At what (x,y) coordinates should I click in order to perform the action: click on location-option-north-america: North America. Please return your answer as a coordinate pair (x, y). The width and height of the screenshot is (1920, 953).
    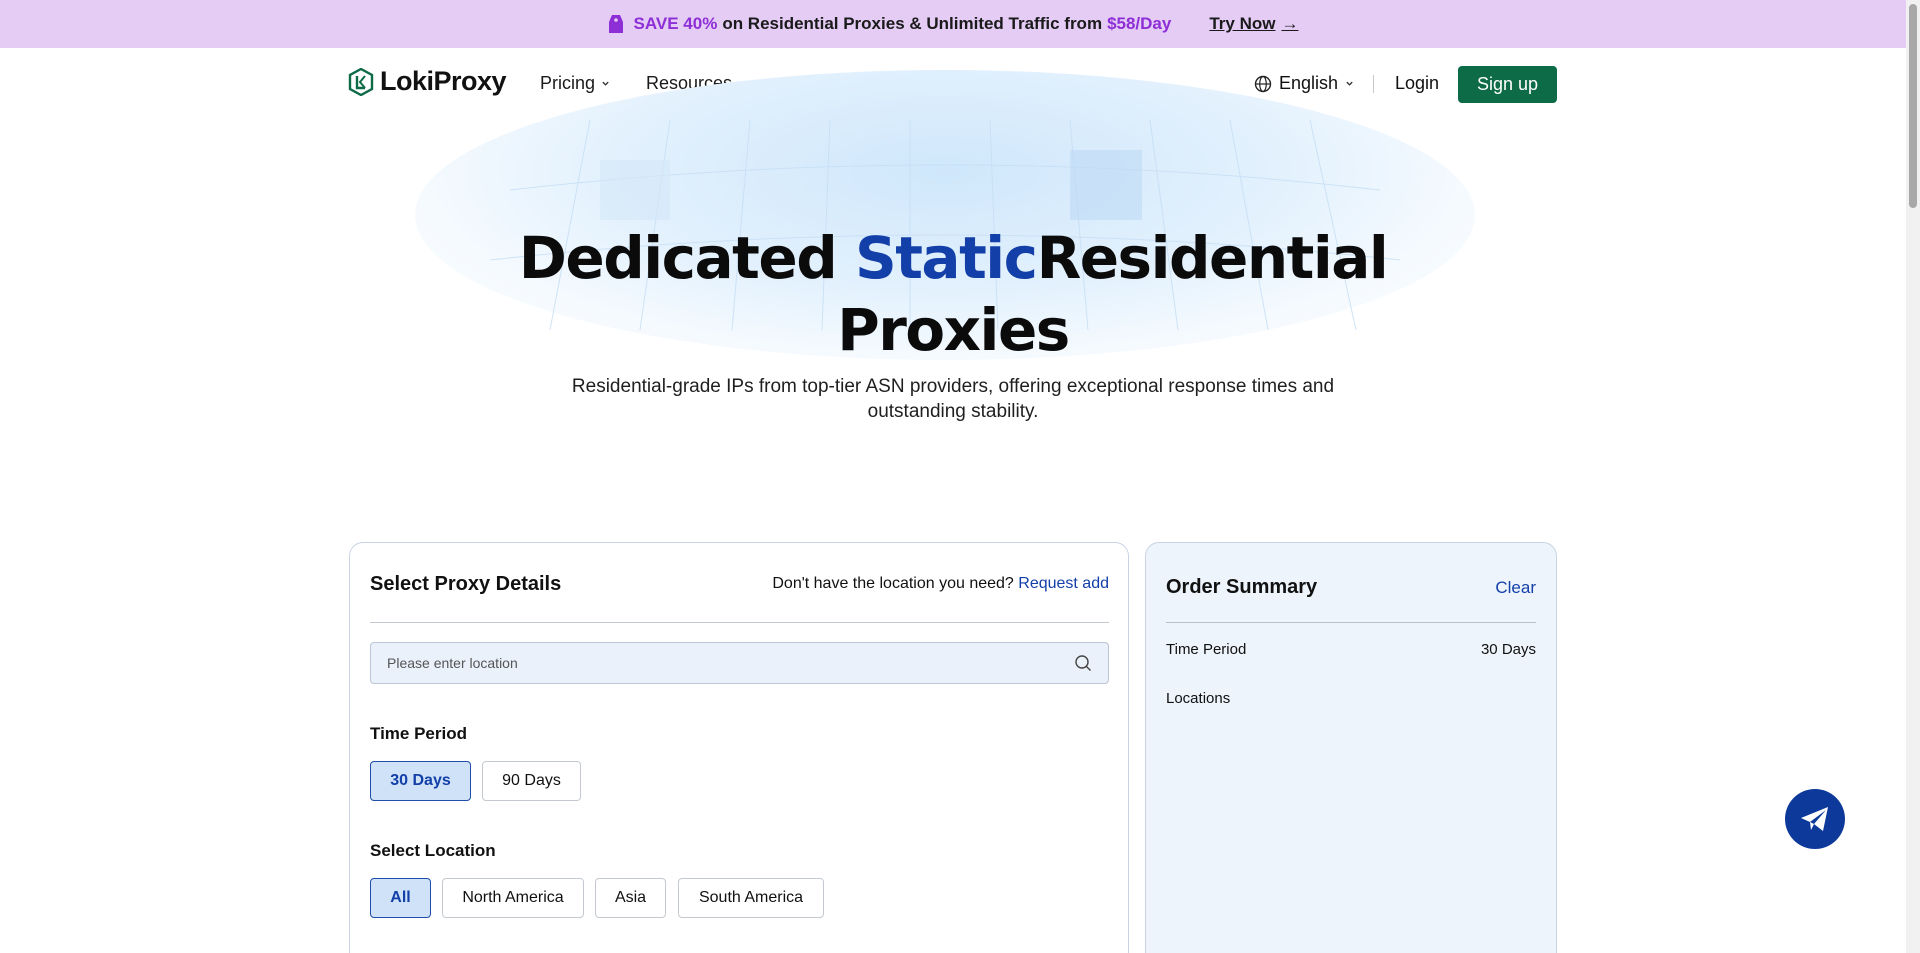
    Looking at the image, I should click on (513, 898).